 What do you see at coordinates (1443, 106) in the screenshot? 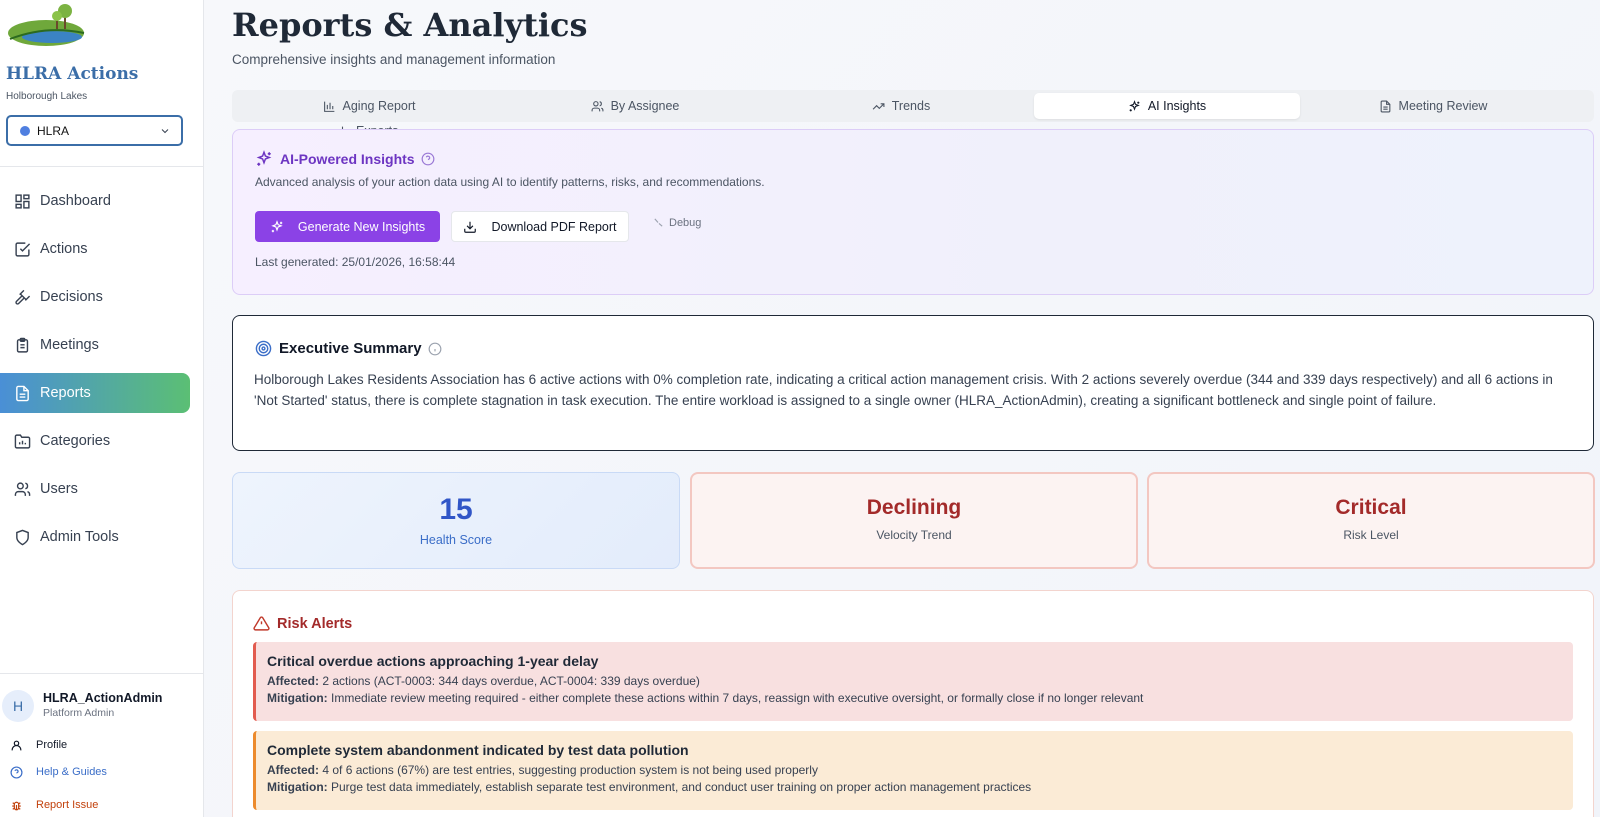
I see `tab-label: Meeting Review` at bounding box center [1443, 106].